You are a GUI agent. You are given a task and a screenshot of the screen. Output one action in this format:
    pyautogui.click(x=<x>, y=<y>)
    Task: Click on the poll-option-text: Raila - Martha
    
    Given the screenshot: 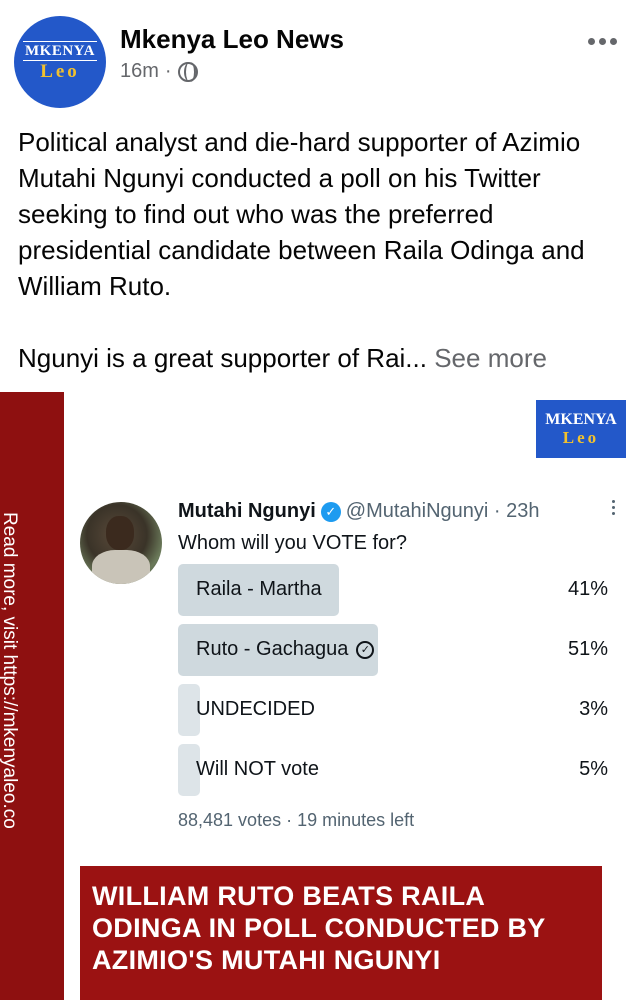 What is the action you would take?
    pyautogui.click(x=259, y=589)
    